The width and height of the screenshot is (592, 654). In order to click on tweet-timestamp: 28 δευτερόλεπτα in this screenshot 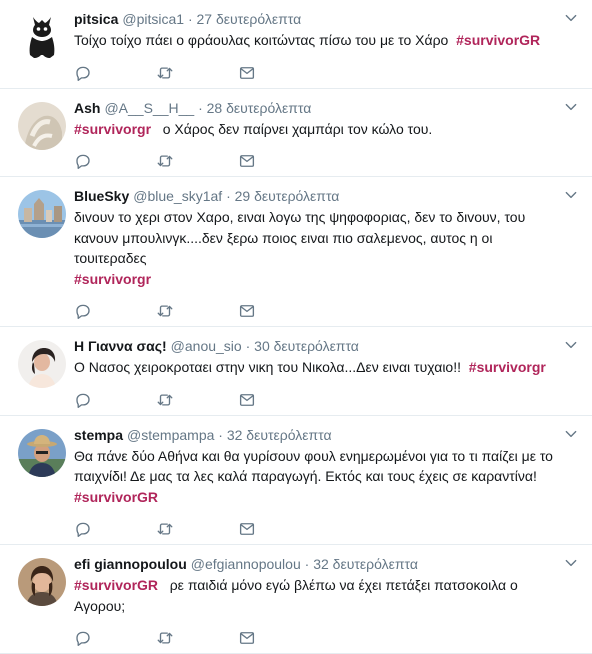, I will do `click(259, 108)`.